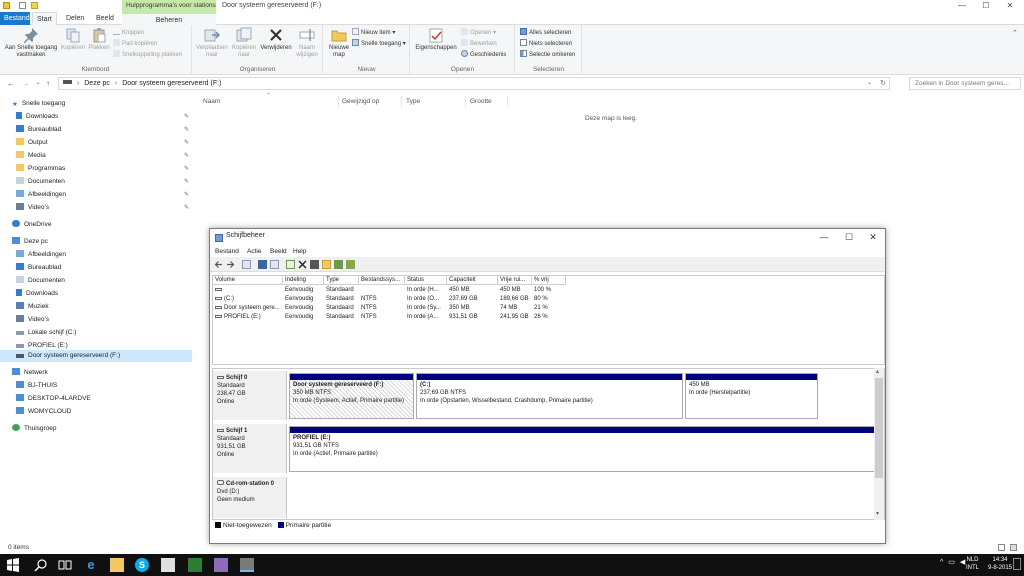  I want to click on nav-item-videos: Video's ✎, so click(96, 208).